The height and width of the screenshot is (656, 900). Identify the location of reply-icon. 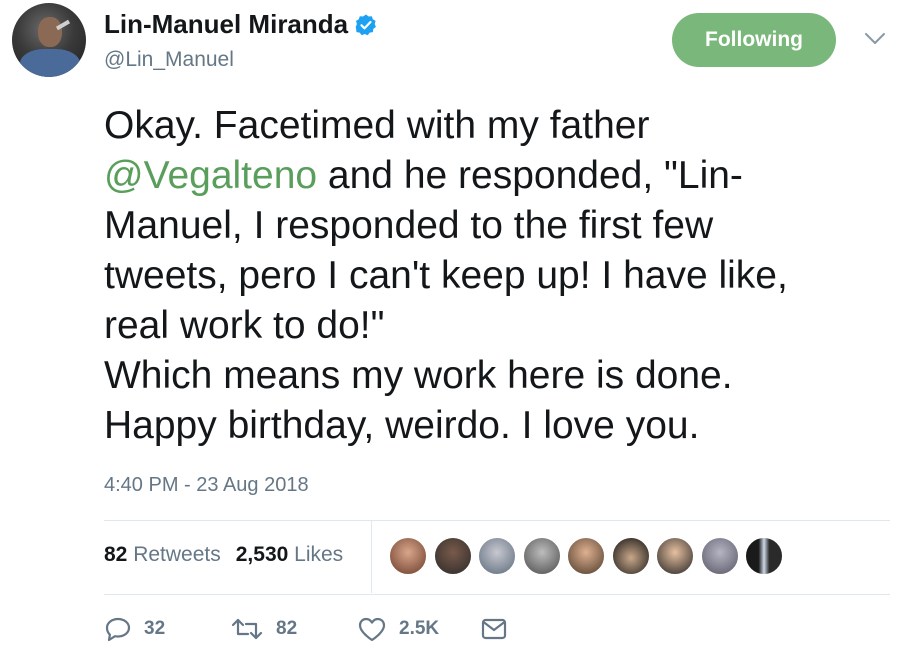
(118, 629).